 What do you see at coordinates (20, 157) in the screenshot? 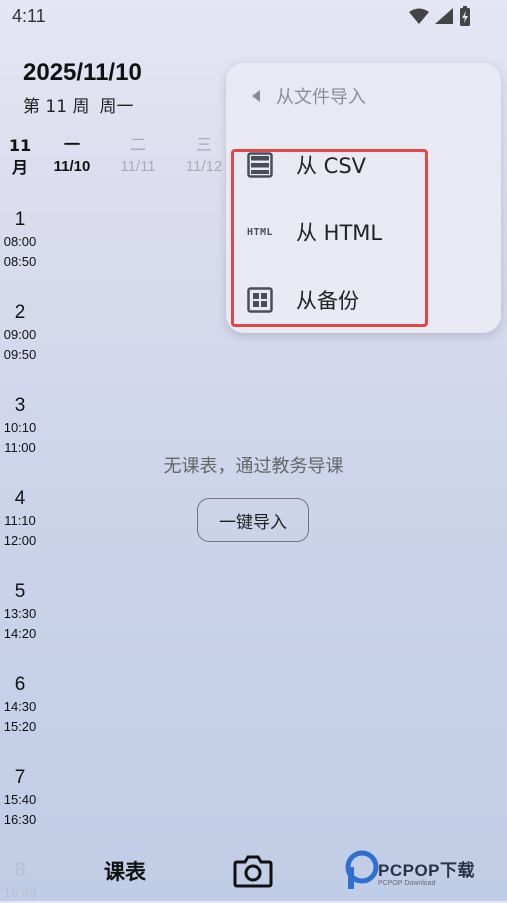
I see `month-label: 11 月` at bounding box center [20, 157].